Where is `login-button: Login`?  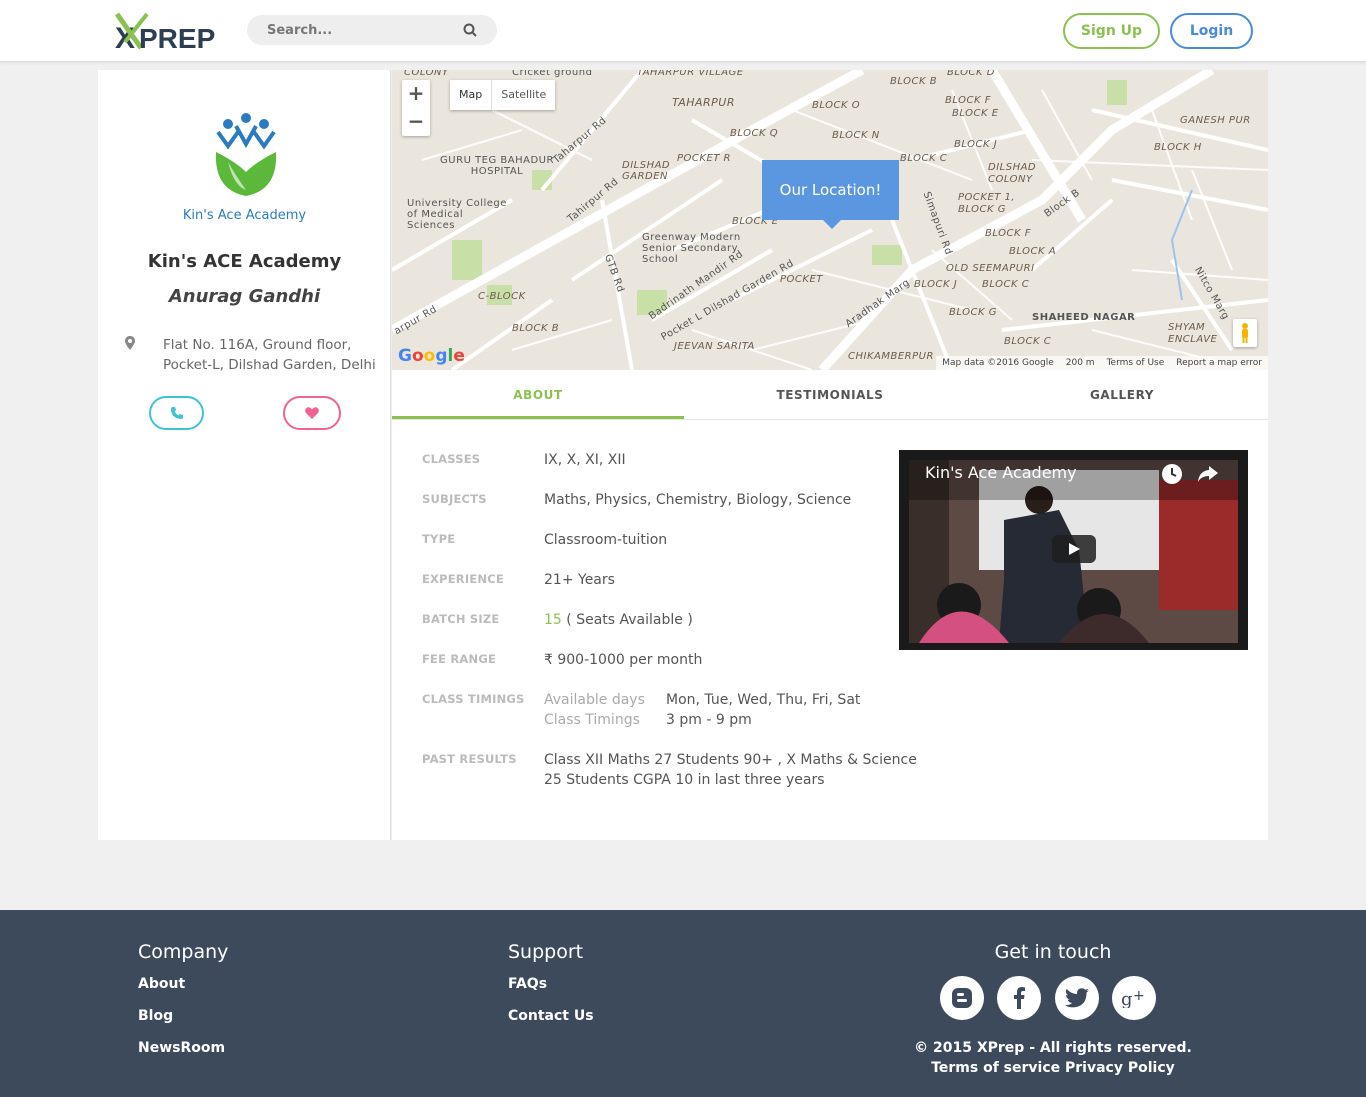
login-button: Login is located at coordinates (1211, 31).